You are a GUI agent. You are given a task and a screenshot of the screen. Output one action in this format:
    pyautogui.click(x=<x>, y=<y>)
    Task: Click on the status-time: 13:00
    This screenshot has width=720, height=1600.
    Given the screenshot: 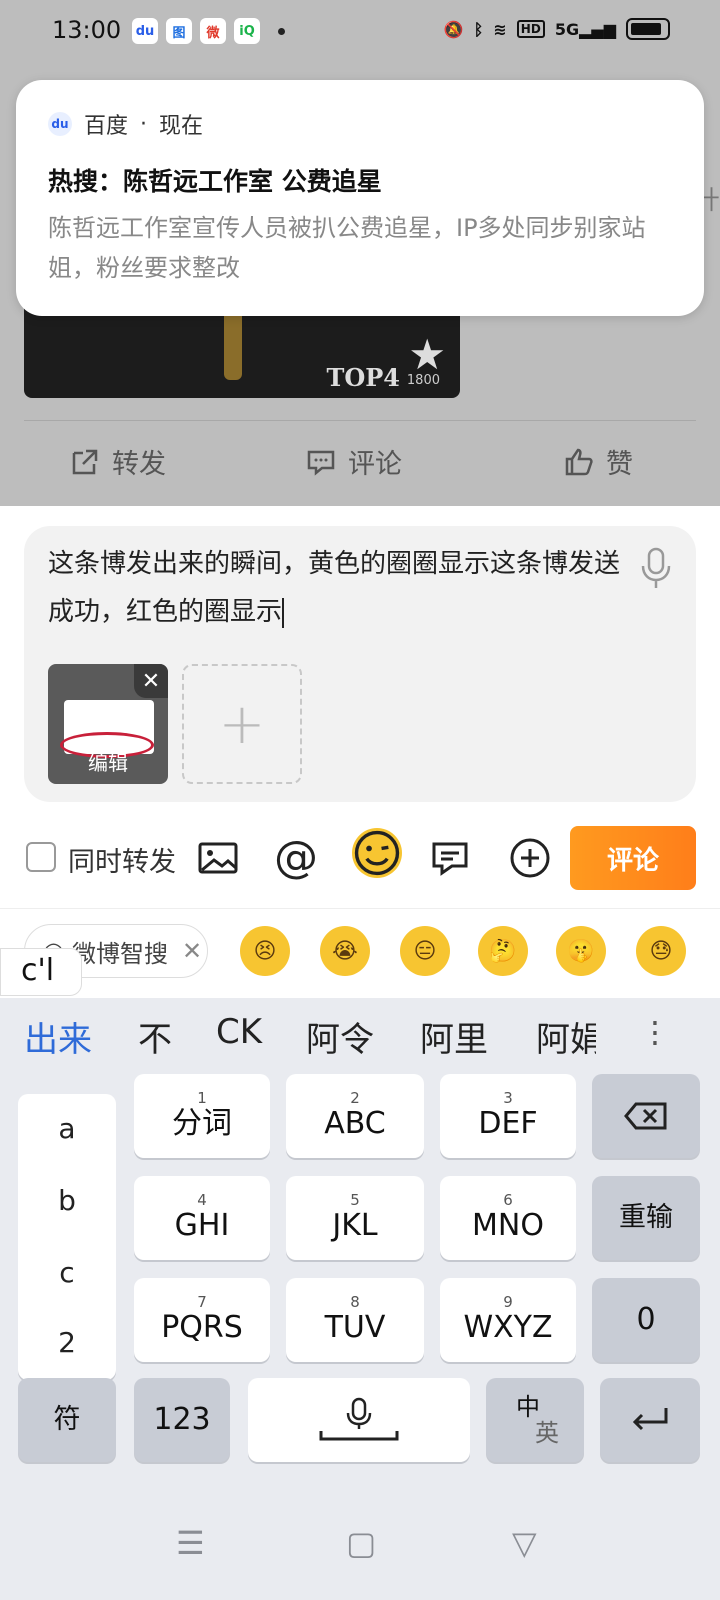 What is the action you would take?
    pyautogui.click(x=87, y=30)
    